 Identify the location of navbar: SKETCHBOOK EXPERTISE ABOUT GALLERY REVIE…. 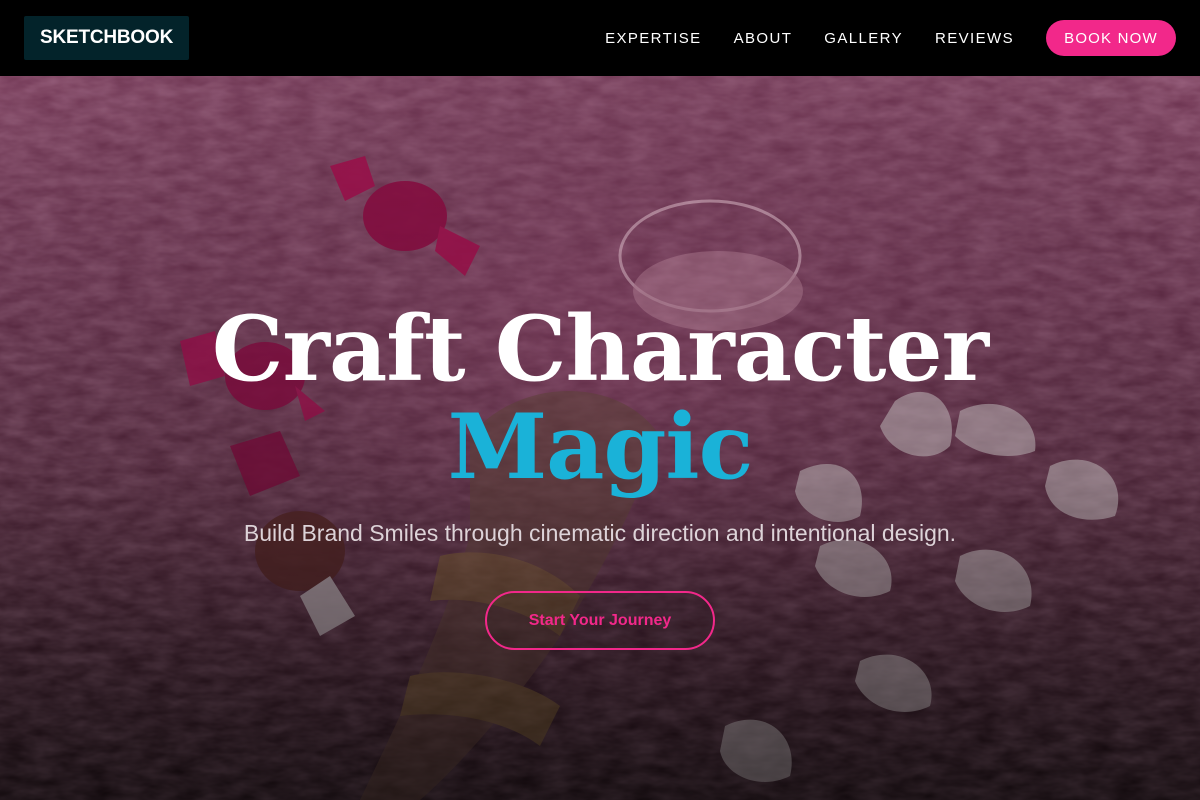
(600, 38).